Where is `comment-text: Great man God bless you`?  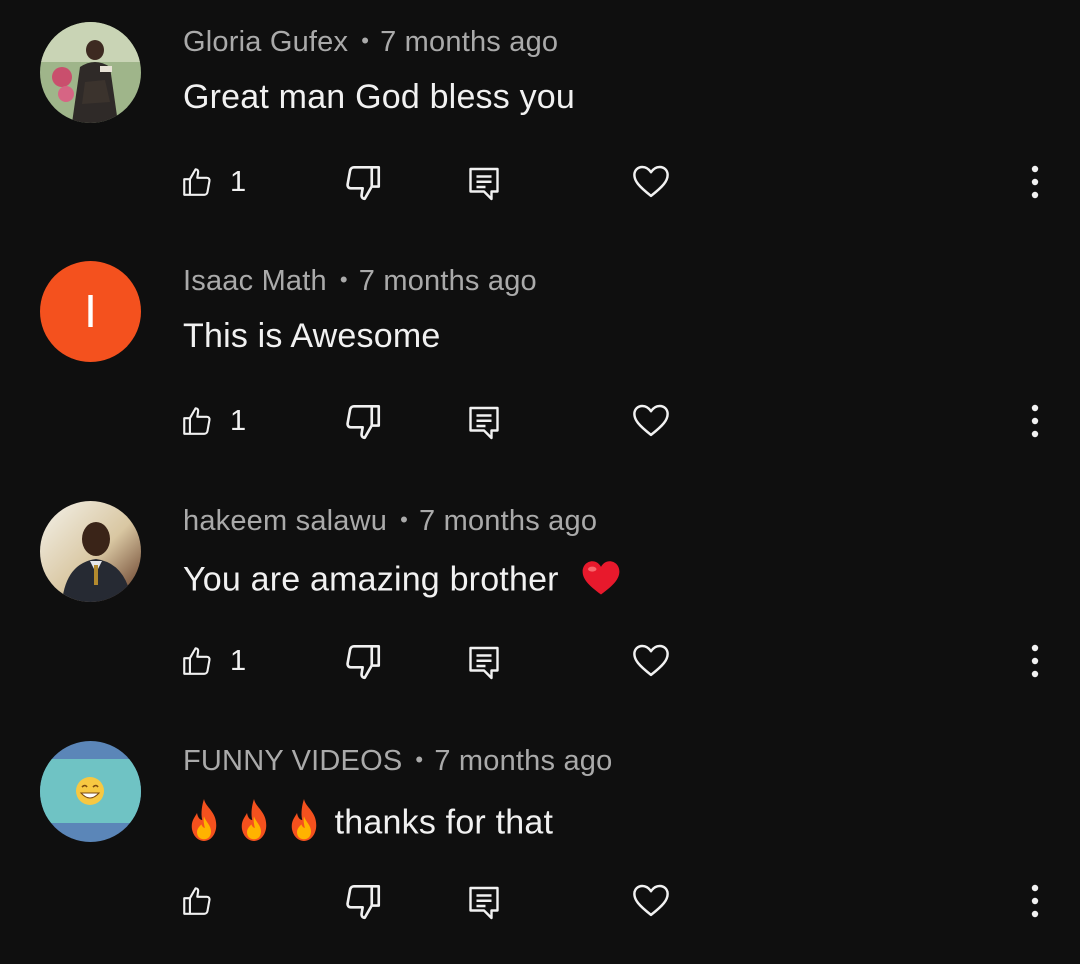
comment-text: Great man God bless you is located at coordinates (379, 97).